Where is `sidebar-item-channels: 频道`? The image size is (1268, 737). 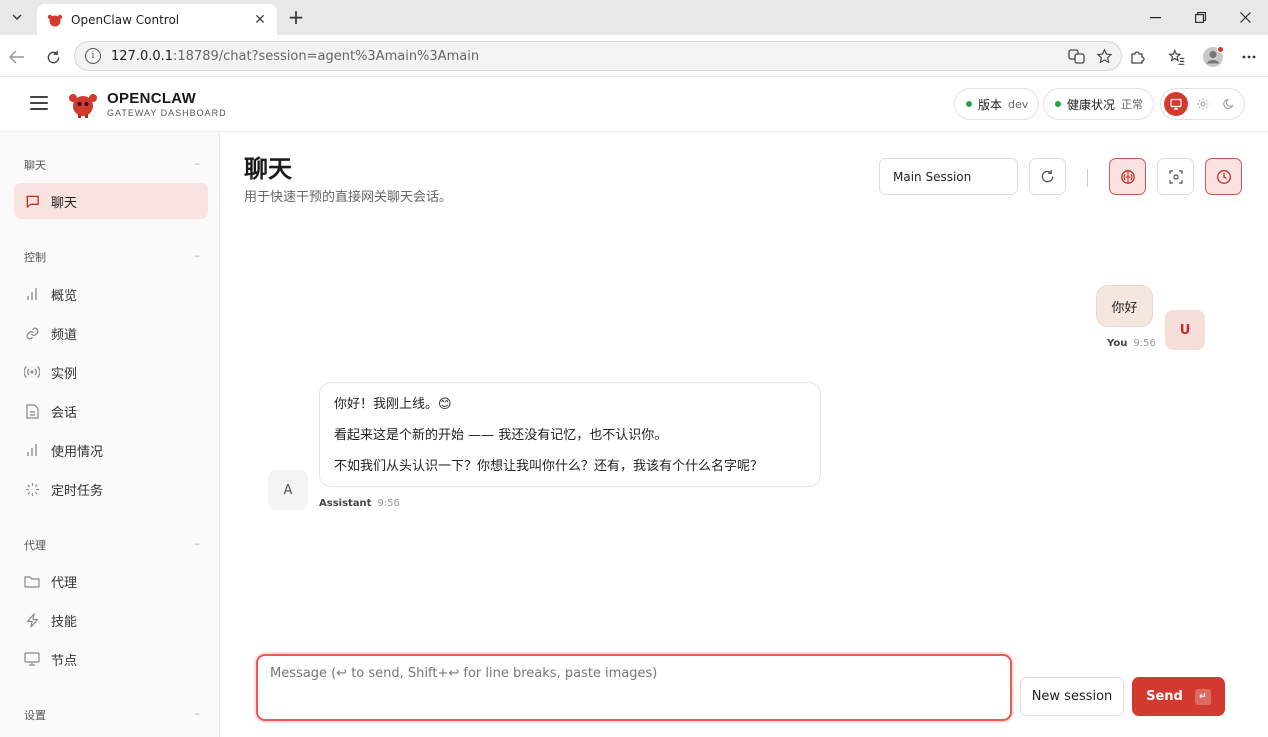
sidebar-item-channels: 频道 is located at coordinates (111, 333).